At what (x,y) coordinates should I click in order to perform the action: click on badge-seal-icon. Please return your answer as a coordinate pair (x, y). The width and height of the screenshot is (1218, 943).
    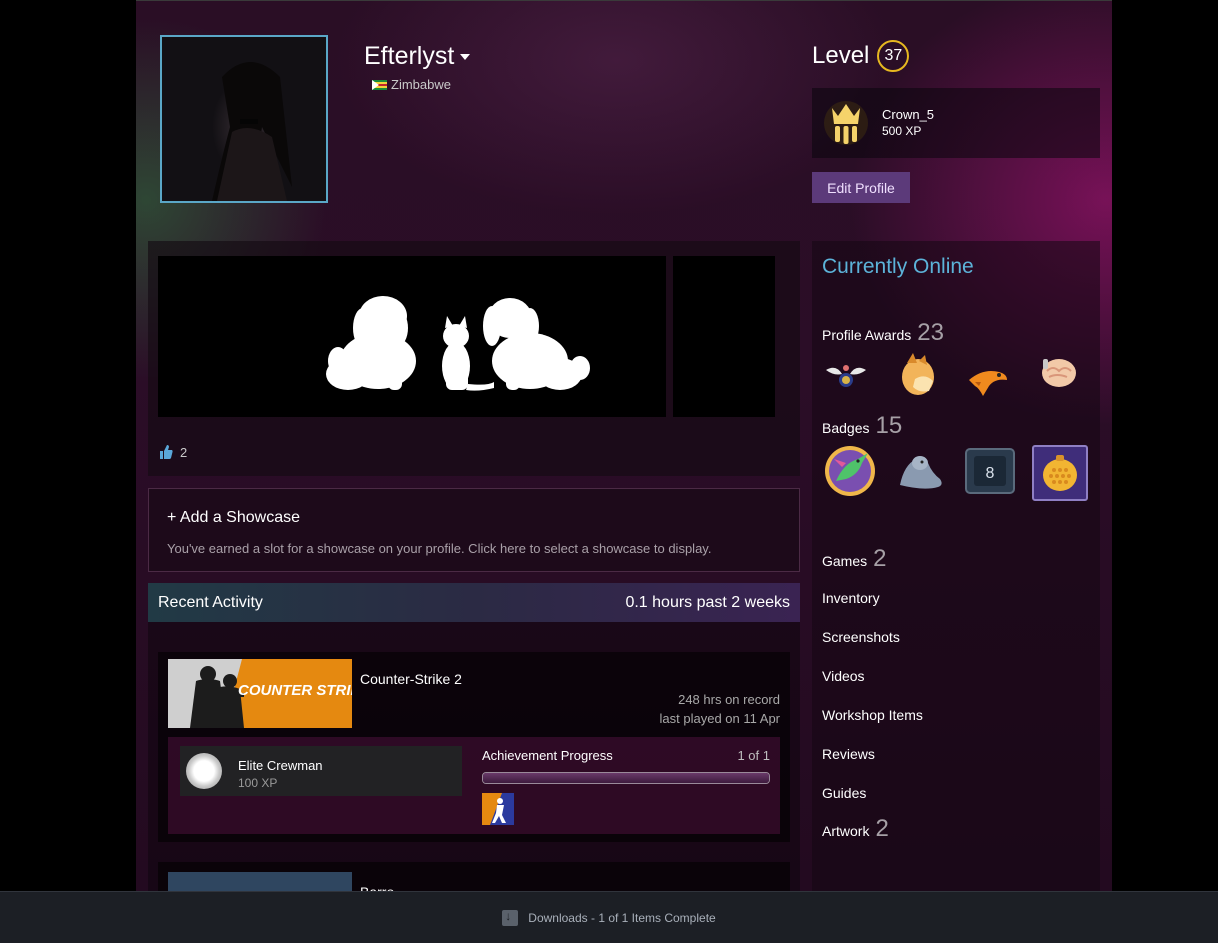
    Looking at the image, I should click on (920, 471).